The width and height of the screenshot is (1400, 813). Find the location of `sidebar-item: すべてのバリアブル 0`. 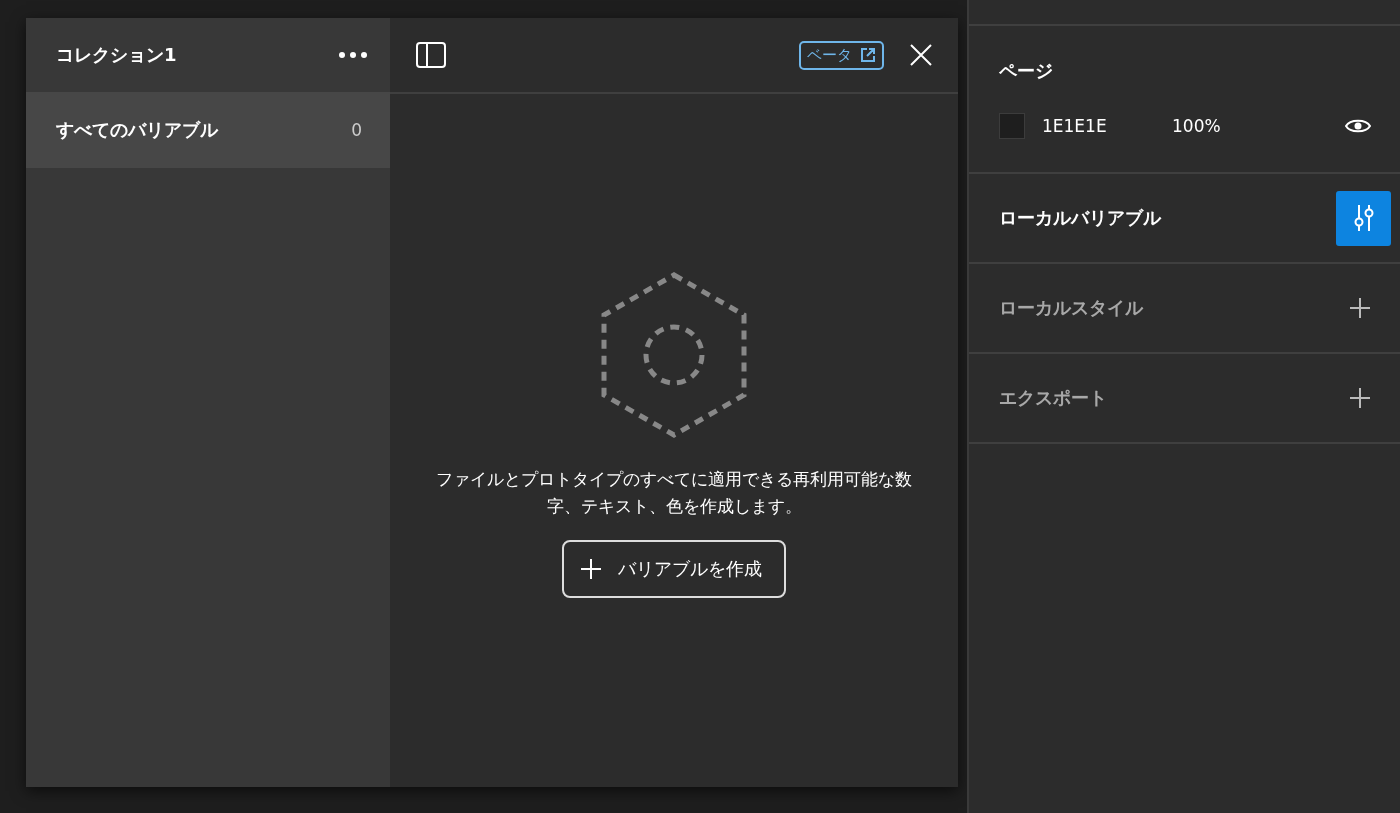

sidebar-item: すべてのバリアブル 0 is located at coordinates (208, 130).